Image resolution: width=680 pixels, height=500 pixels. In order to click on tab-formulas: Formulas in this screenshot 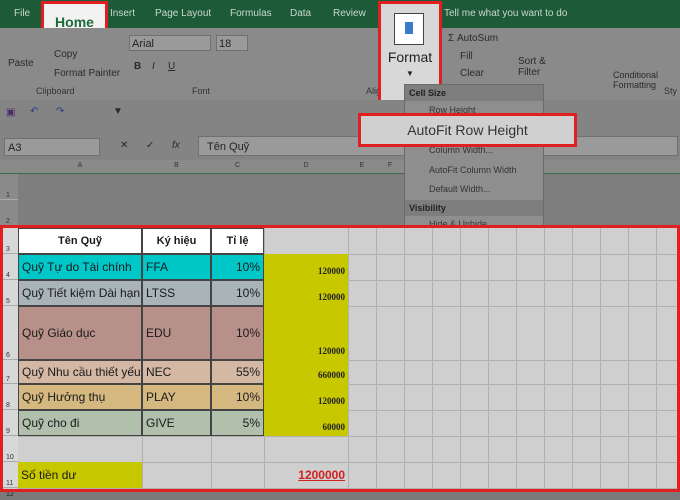, I will do `click(251, 13)`.